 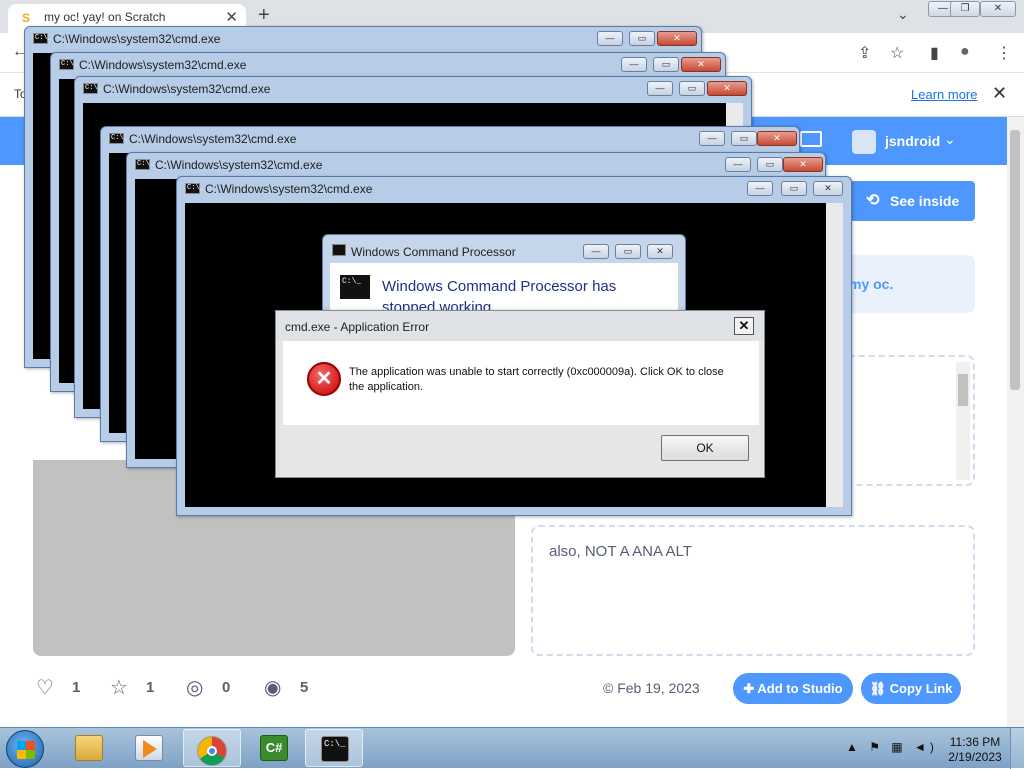 I want to click on profile-avatar-icon: ●, so click(x=965, y=52).